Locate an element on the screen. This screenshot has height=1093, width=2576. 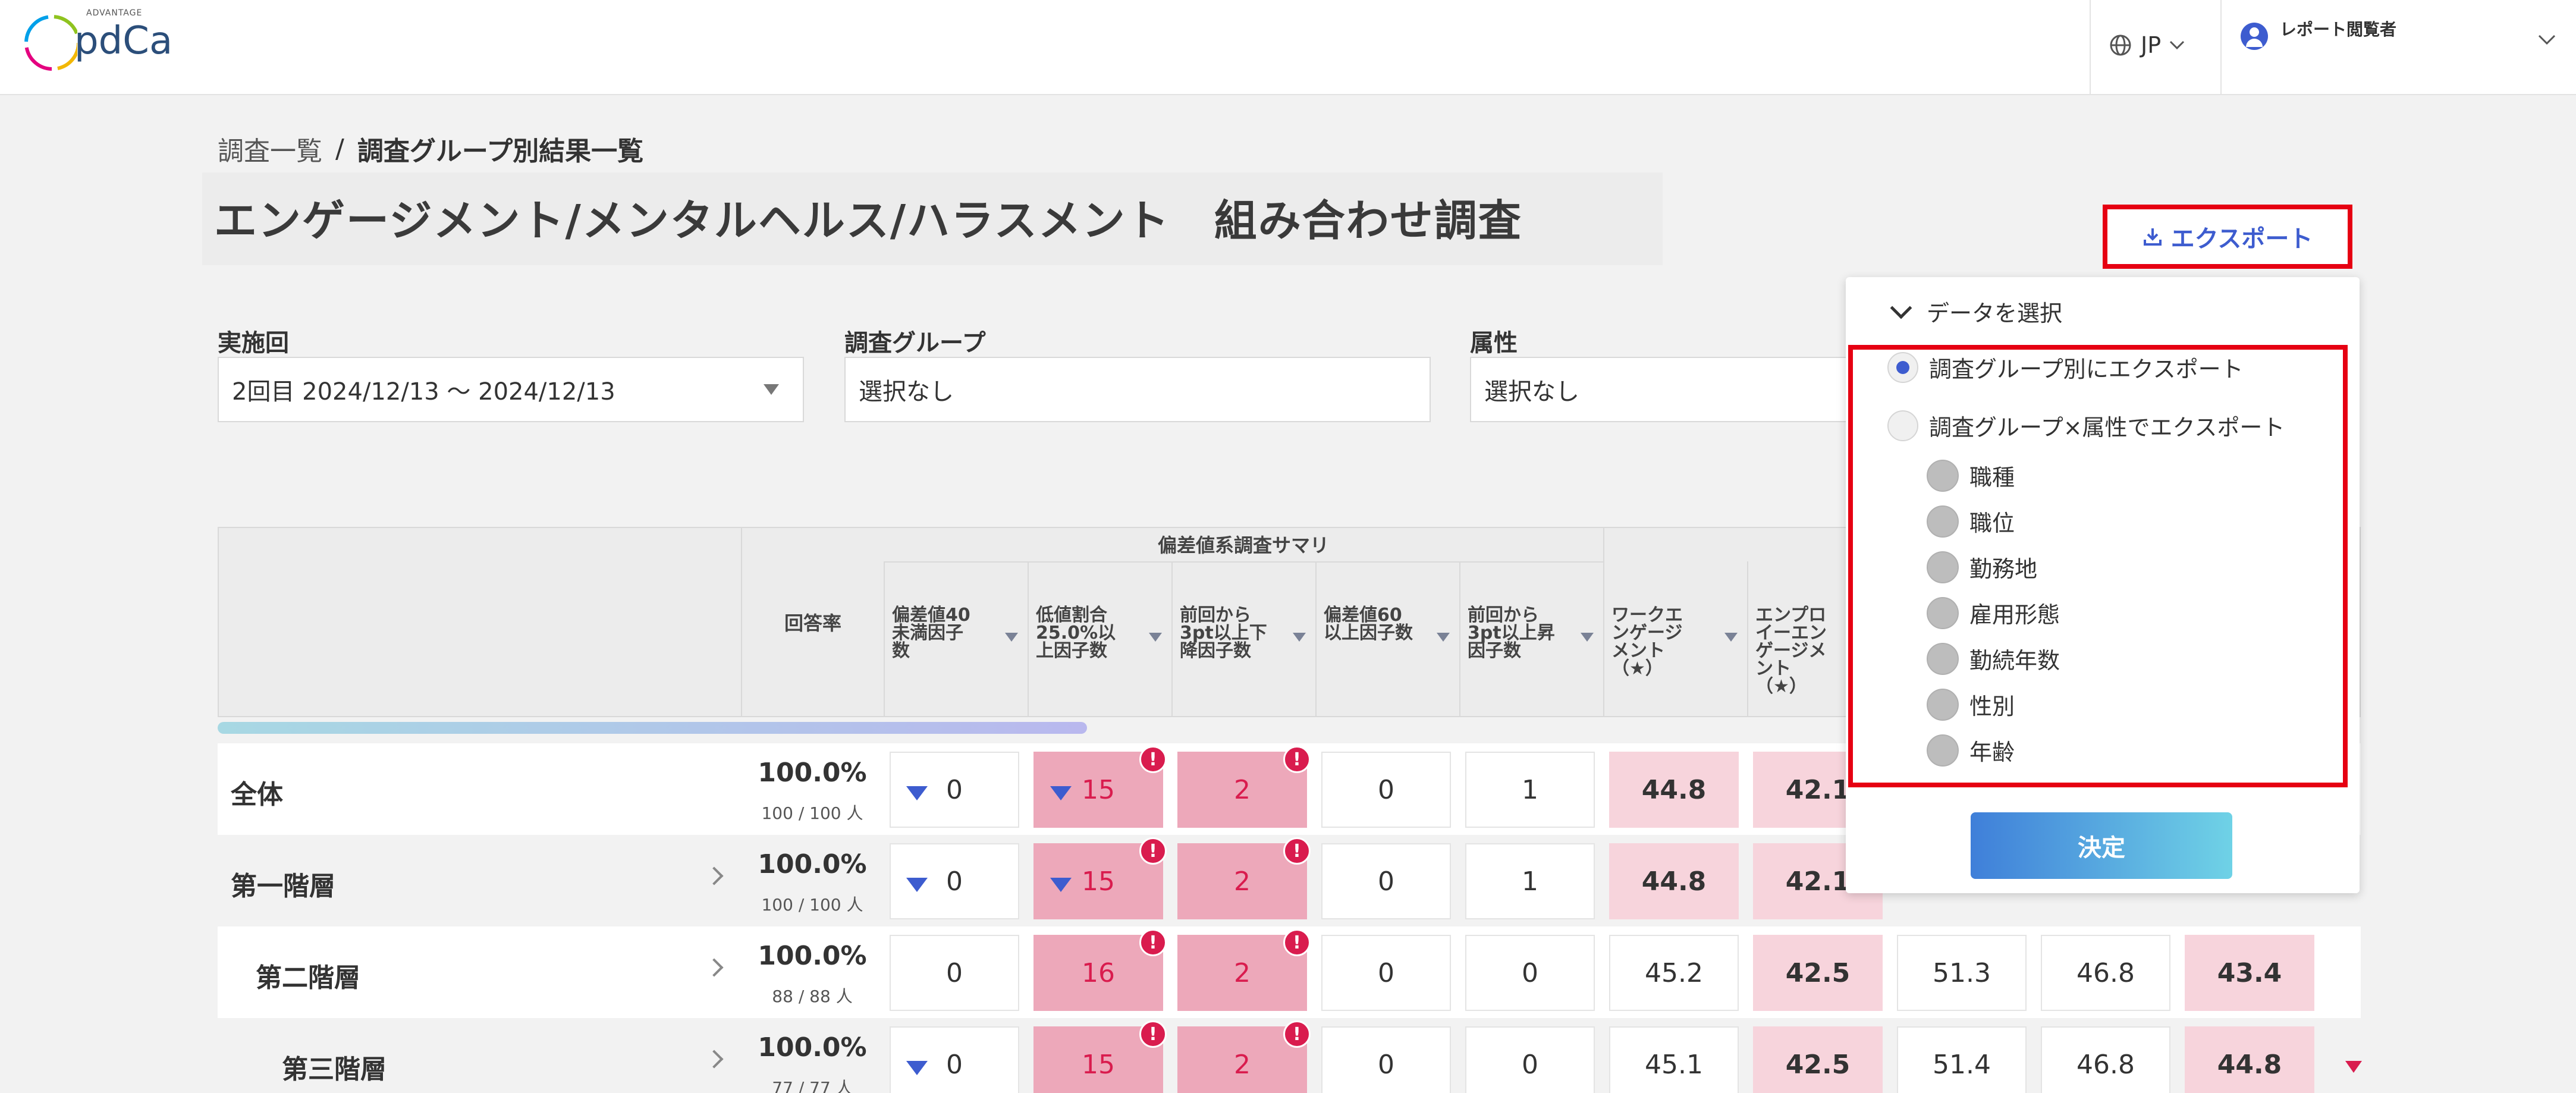
breadcrumb-survey-list: 調査一覧 is located at coordinates (270, 149).